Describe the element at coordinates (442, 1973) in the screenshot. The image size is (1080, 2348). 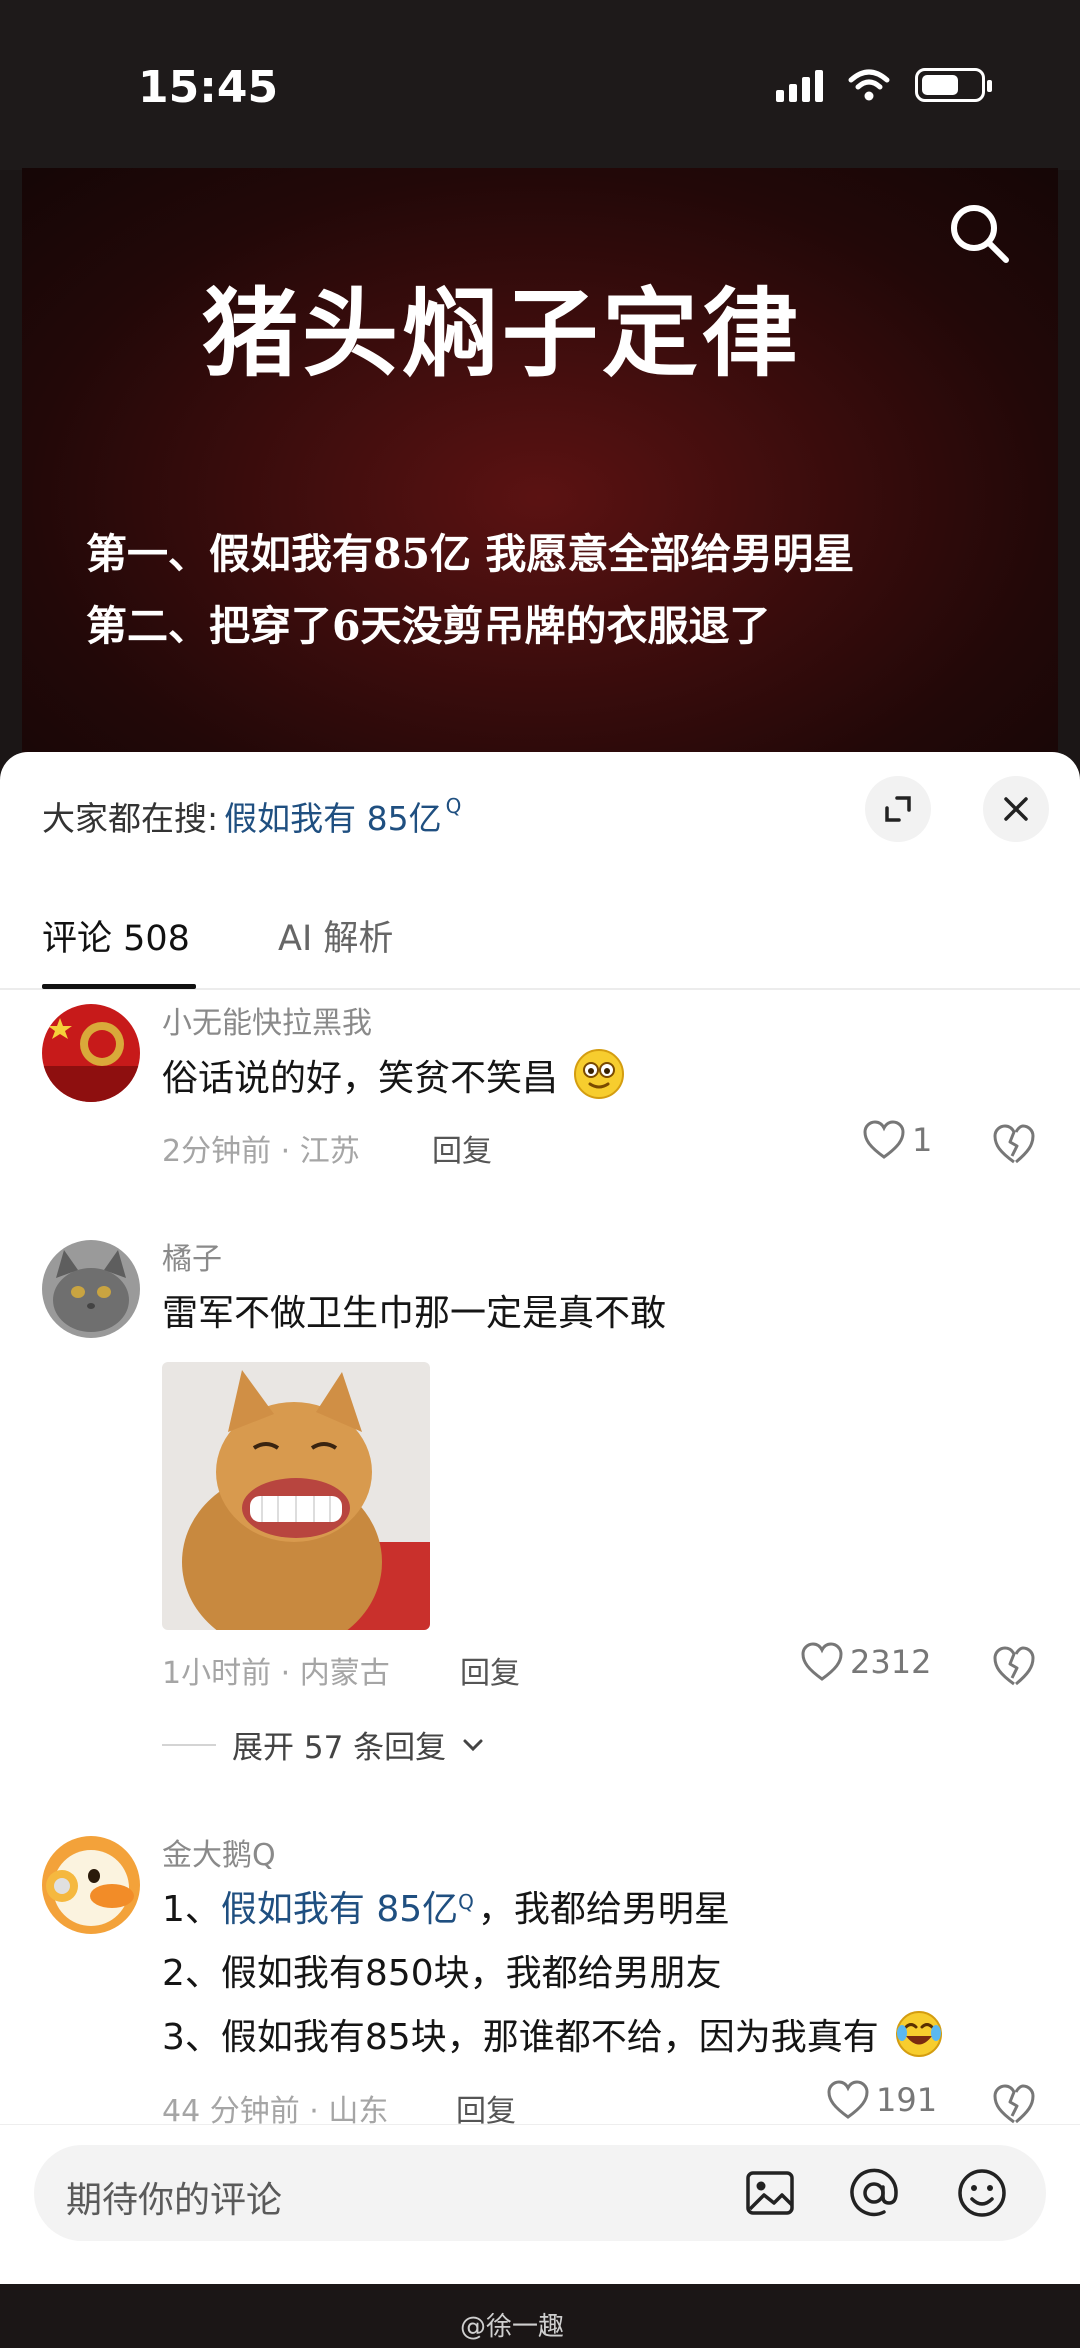
I see `comment-text-line-2: 2、假如我有850块，我都给男朋友` at that location.